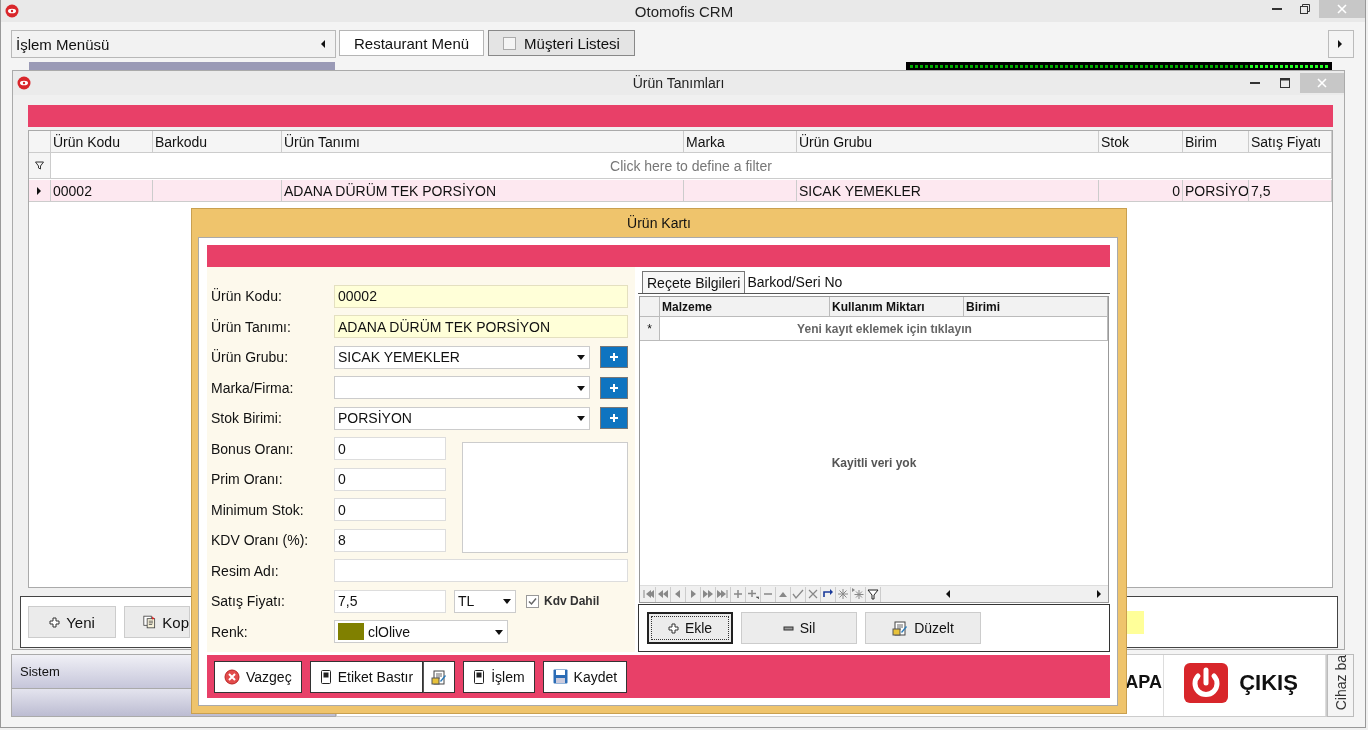 Image resolution: width=1368 pixels, height=730 pixels. Describe the element at coordinates (389, 631) in the screenshot. I see `dropdown-value: clOlive` at that location.